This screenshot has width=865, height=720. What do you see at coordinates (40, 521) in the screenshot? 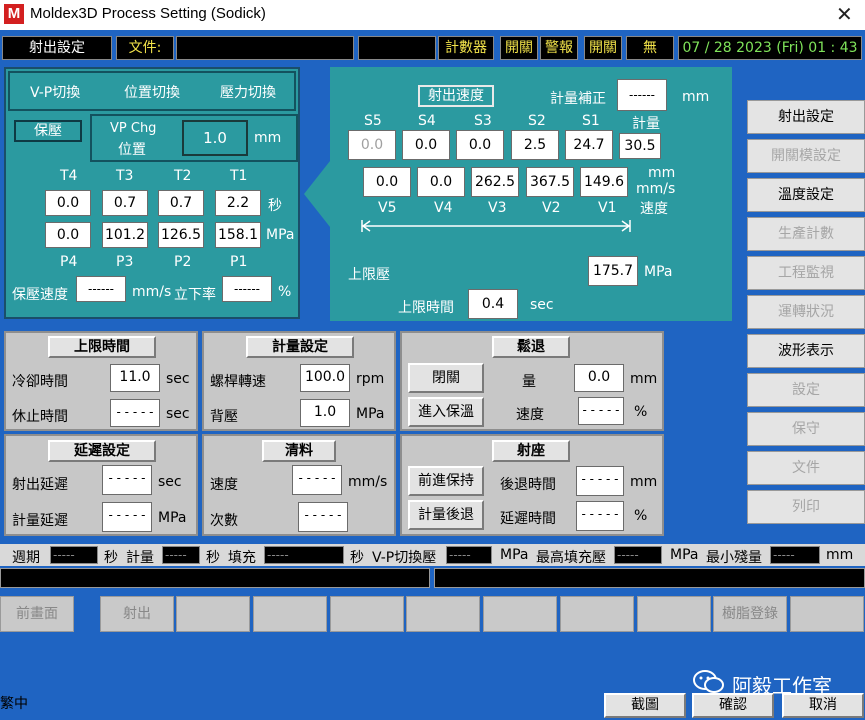
I see `metering-delay-label: 計量延遲` at bounding box center [40, 521].